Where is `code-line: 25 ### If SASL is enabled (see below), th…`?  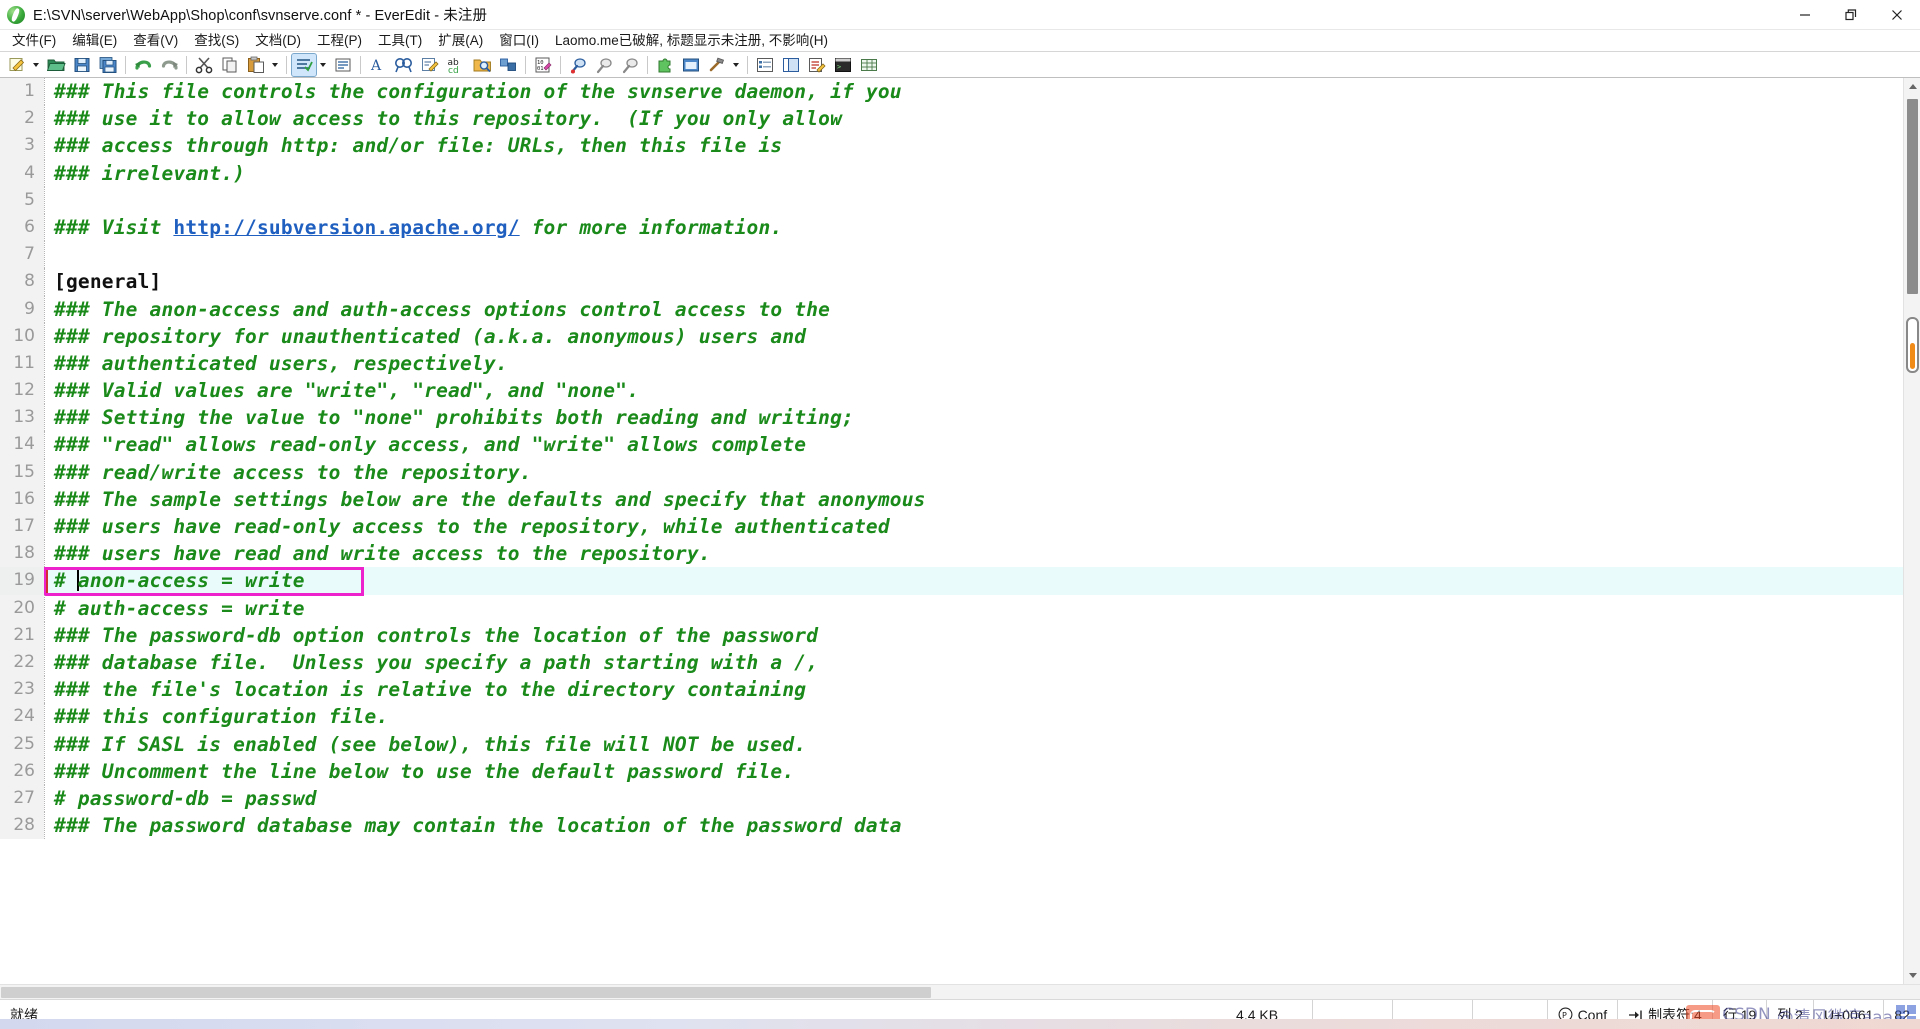 code-line: 25 ### If SASL is enabled (see below), th… is located at coordinates (951, 744).